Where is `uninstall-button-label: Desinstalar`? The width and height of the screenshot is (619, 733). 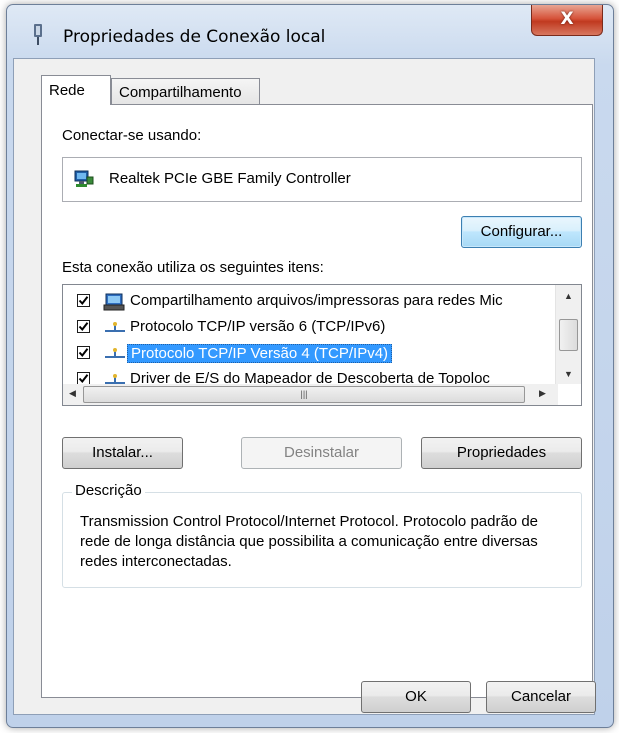
uninstall-button-label: Desinstalar is located at coordinates (321, 452).